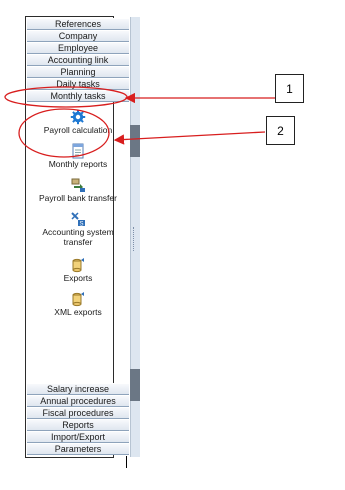  I want to click on highlight-ellipse-payroll-calculation, so click(64, 133).